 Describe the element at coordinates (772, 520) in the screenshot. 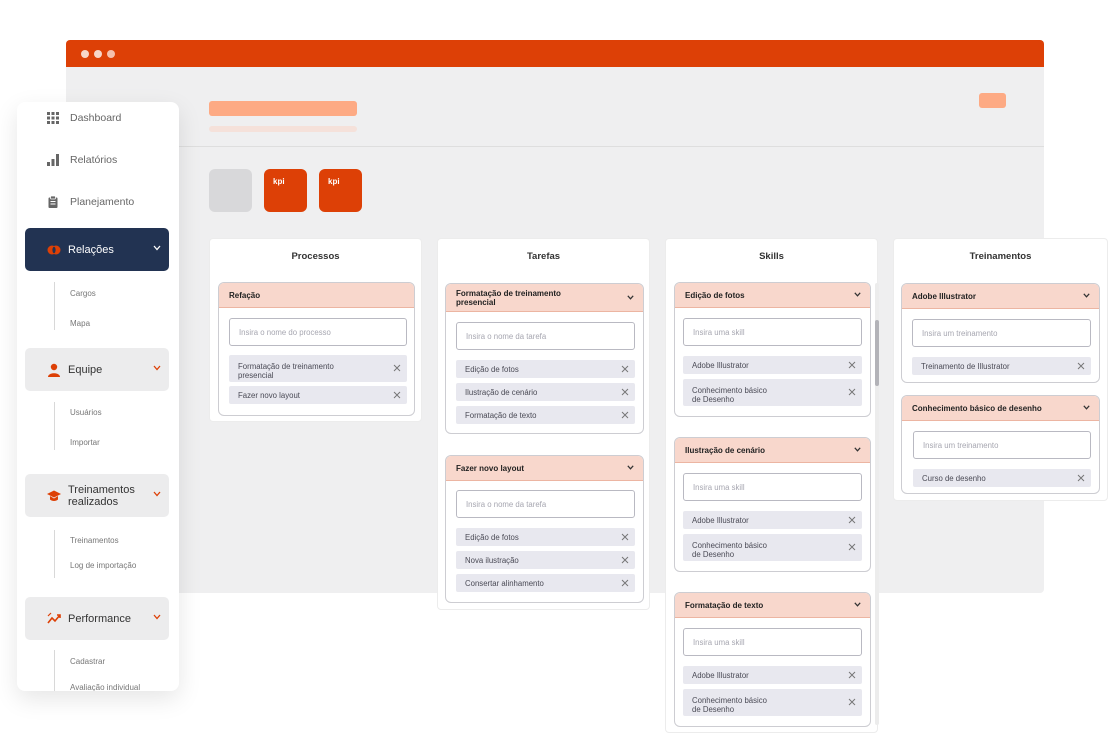

I see `tag-item: Adobe Illustrator` at that location.